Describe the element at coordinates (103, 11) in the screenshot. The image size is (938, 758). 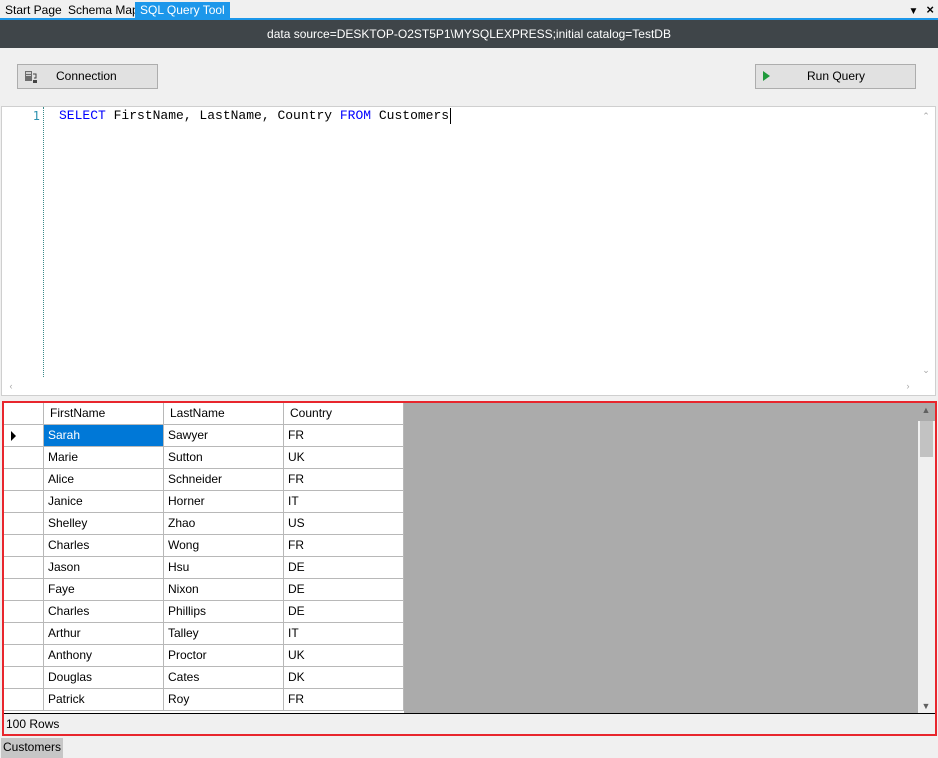
I see `tab-schema-map: Schema Map` at that location.